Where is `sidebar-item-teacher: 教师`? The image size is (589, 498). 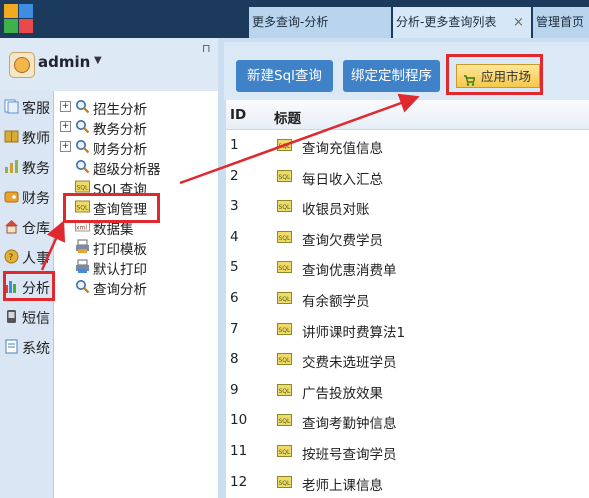
sidebar-item-teacher: 教师 is located at coordinates (28, 137).